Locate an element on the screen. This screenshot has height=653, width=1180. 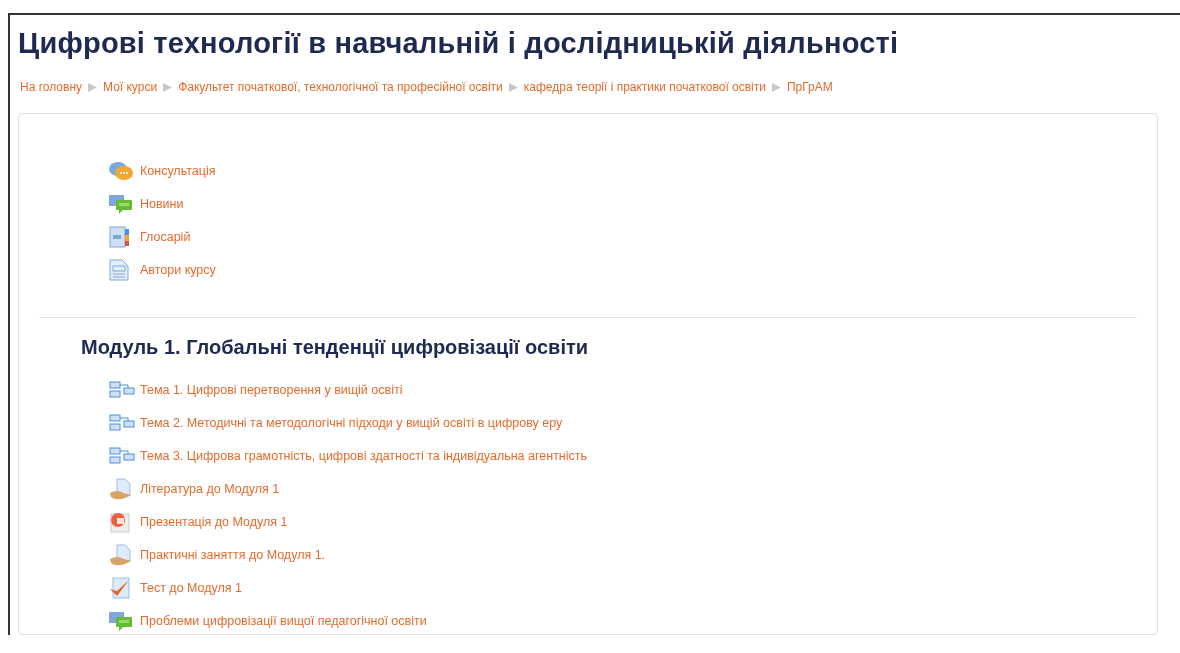
breadcrumb-link: Факультет початкової, технологічної та професійної освіти is located at coordinates (340, 87).